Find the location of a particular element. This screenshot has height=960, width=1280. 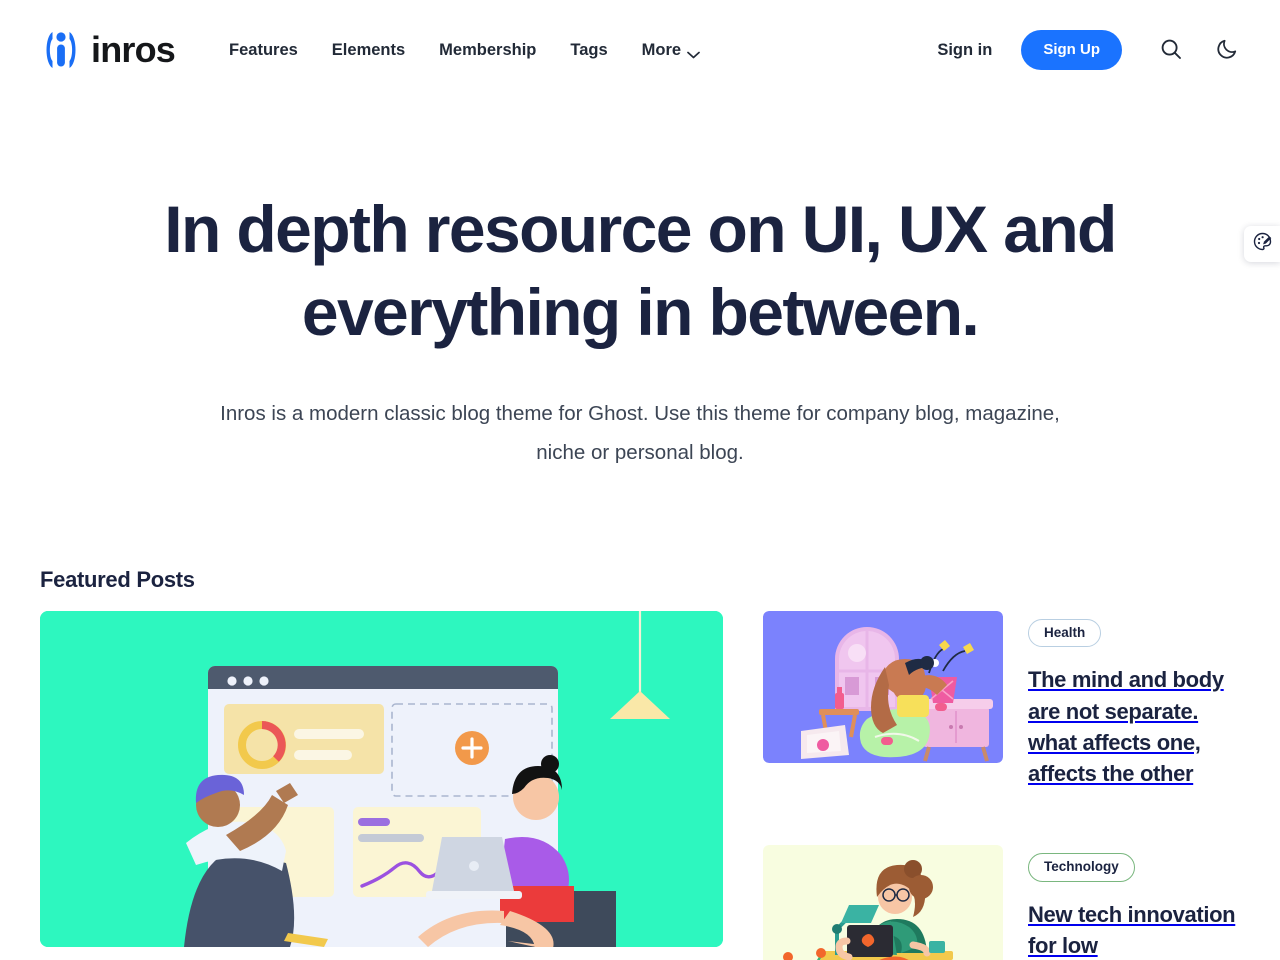

post-title-technology: New tech innovation for low is located at coordinates (1132, 929).